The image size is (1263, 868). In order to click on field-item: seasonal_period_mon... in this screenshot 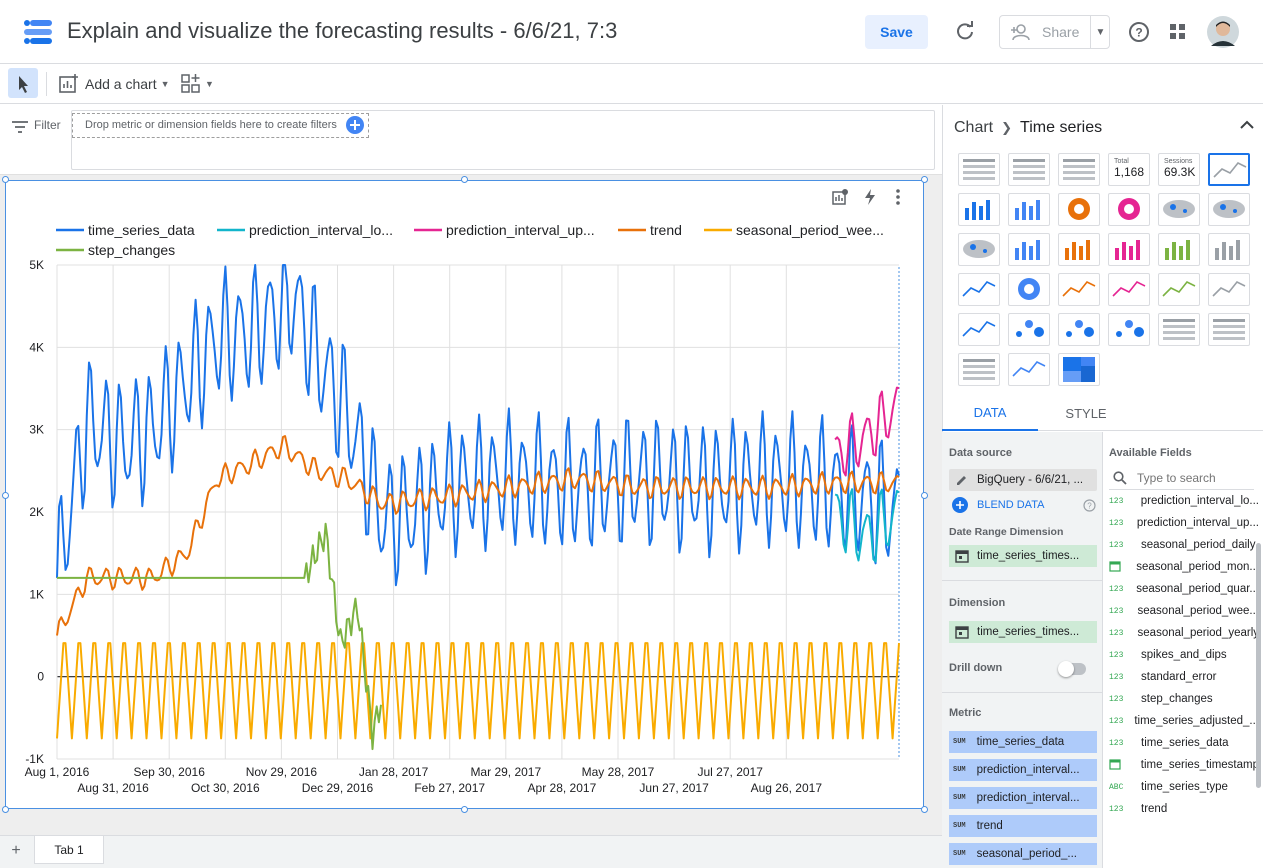, I will do `click(1184, 567)`.